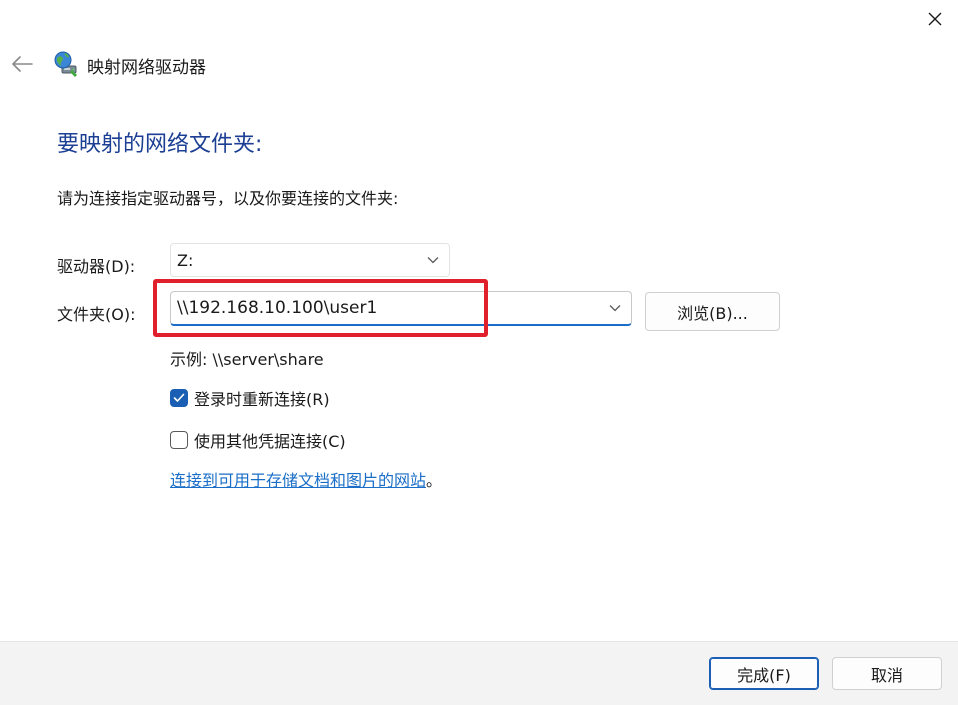 The height and width of the screenshot is (705, 958). What do you see at coordinates (270, 441) in the screenshot?
I see `other-credentials-label: 使用其他凭据连接(C)` at bounding box center [270, 441].